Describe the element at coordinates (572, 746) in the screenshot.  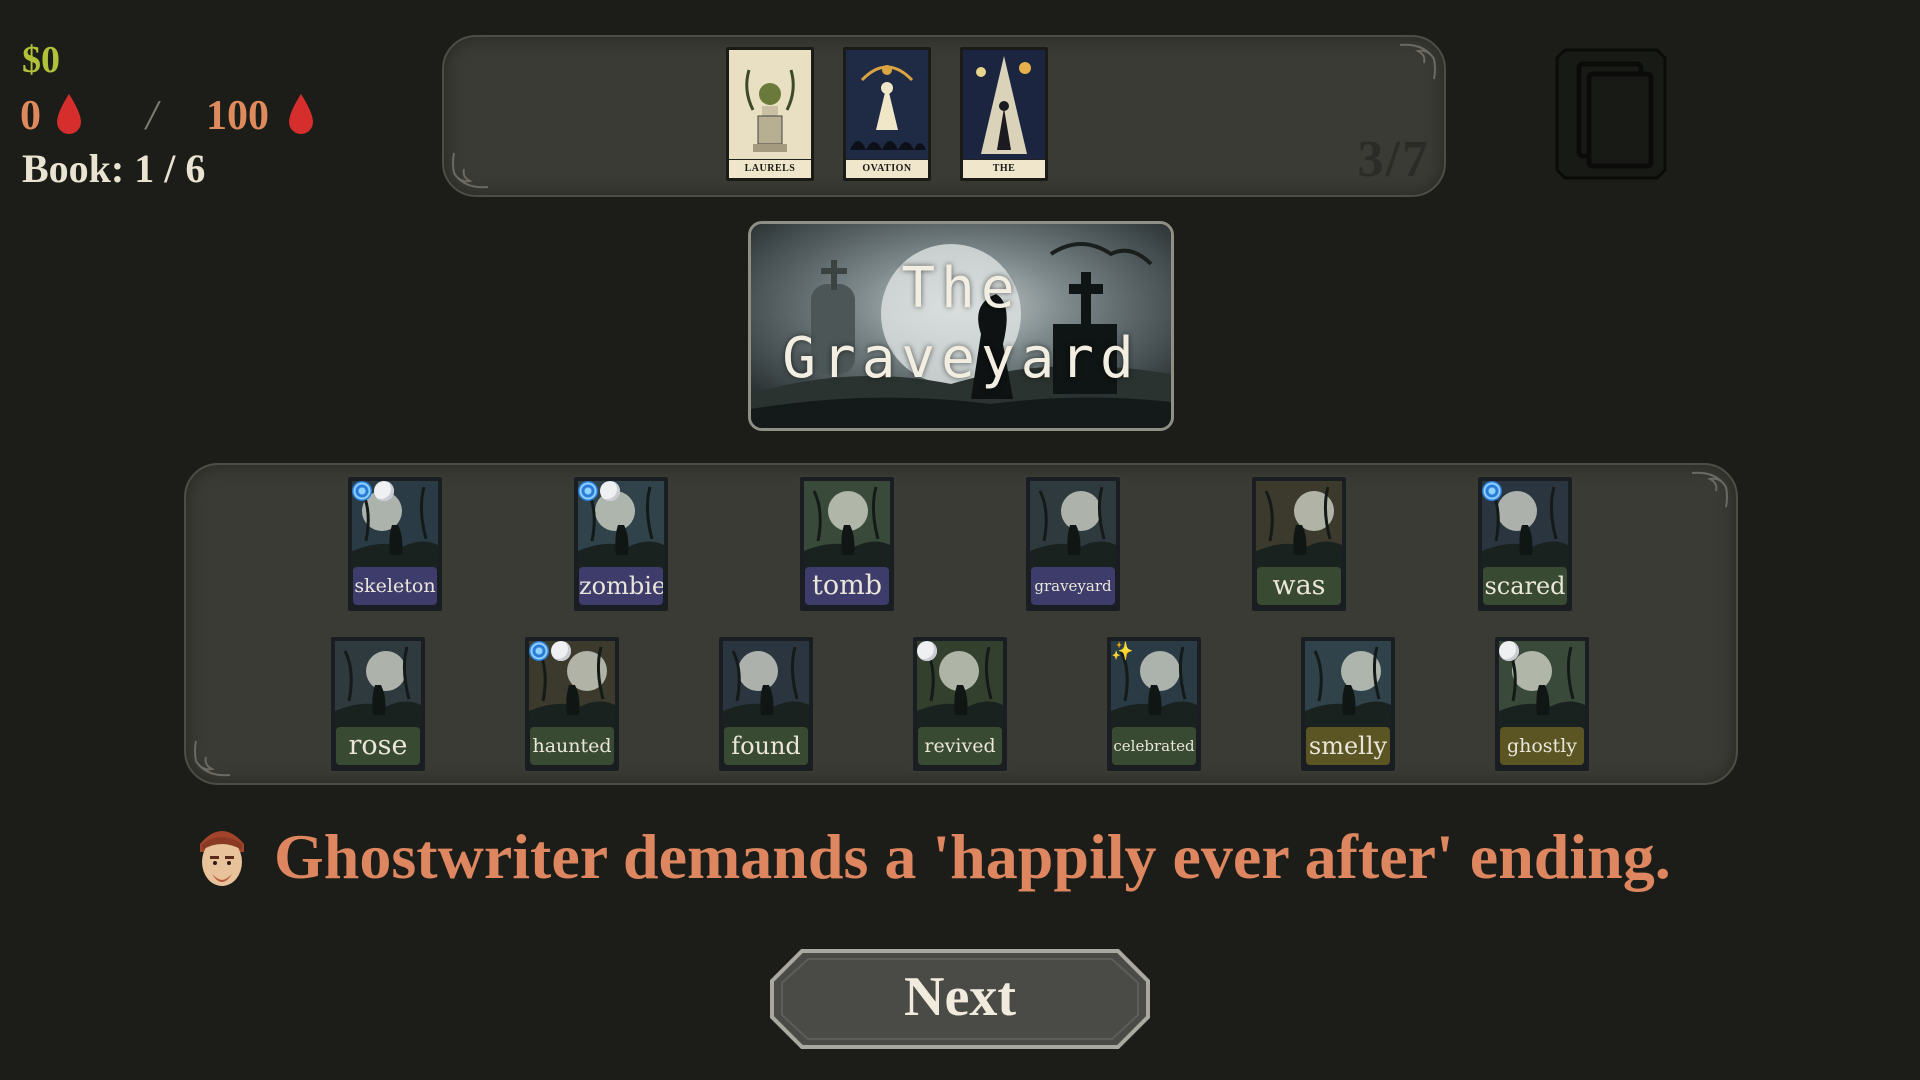
I see `word-label: haunted` at that location.